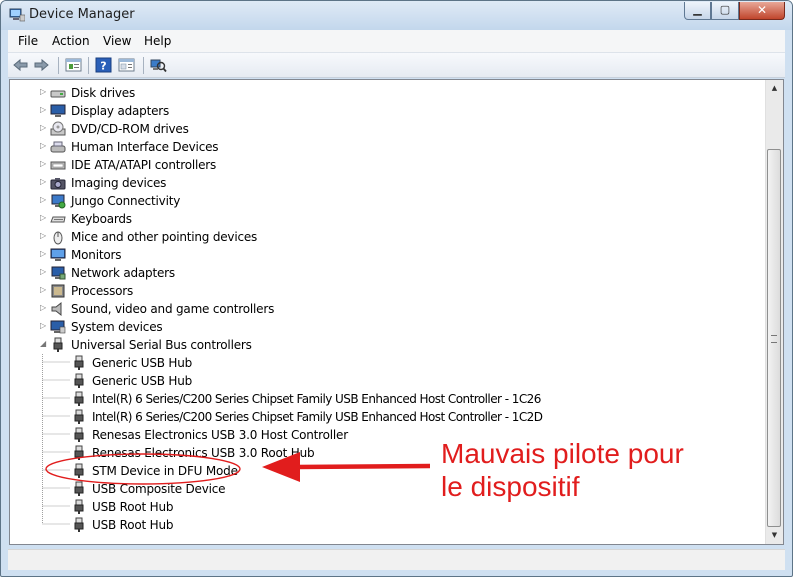 The image size is (793, 577). I want to click on tree-category-network-adapters: ▷ Network adapters, so click(190, 273).